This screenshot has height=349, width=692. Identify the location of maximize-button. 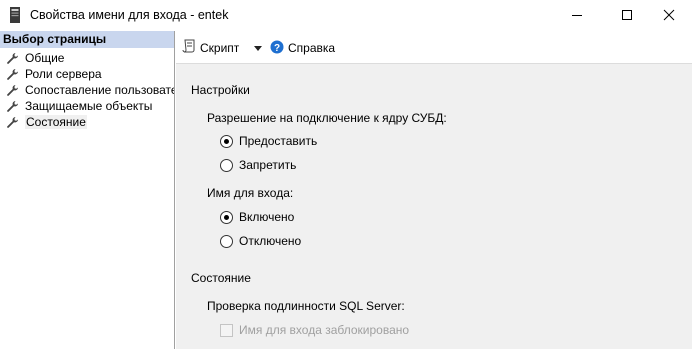
(627, 15).